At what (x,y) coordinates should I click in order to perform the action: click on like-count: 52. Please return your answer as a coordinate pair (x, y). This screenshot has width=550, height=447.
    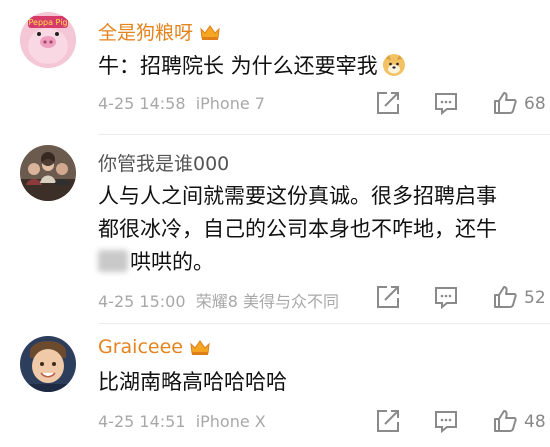
    Looking at the image, I should click on (535, 298).